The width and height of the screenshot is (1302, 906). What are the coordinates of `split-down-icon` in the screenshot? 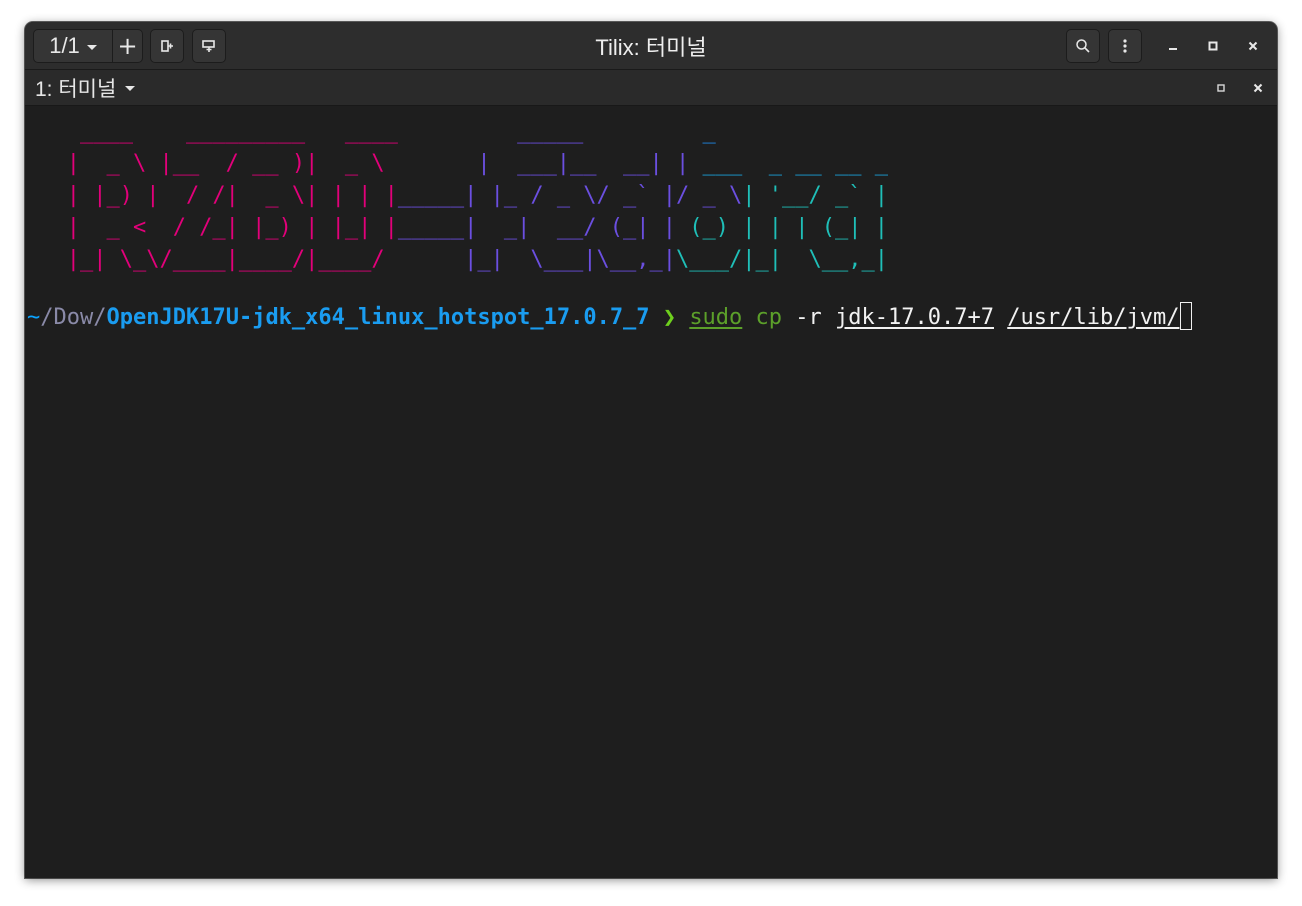 It's located at (208, 46).